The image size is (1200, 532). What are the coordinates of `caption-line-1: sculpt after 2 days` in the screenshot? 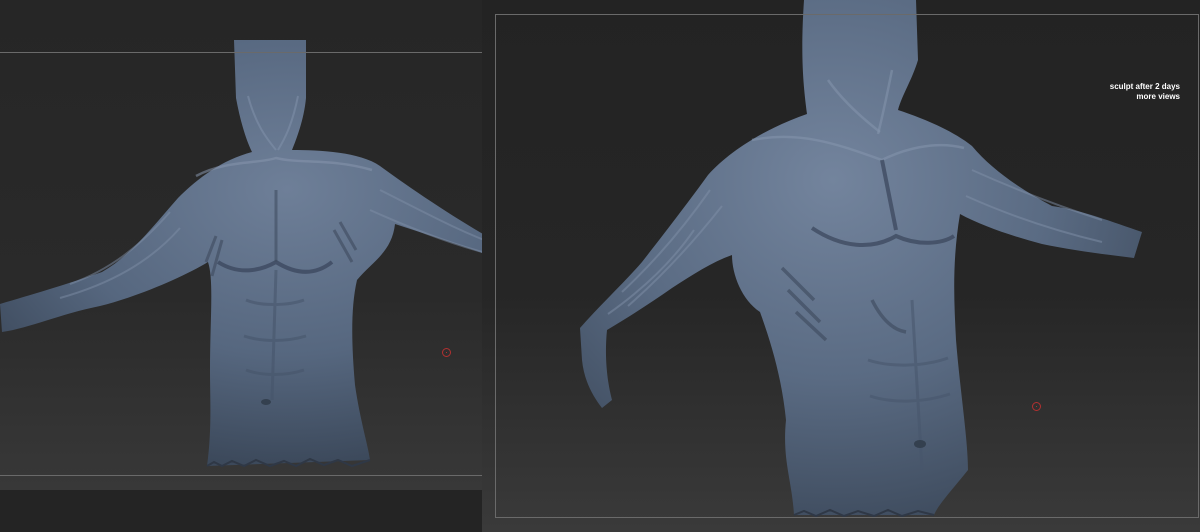 It's located at (1144, 86).